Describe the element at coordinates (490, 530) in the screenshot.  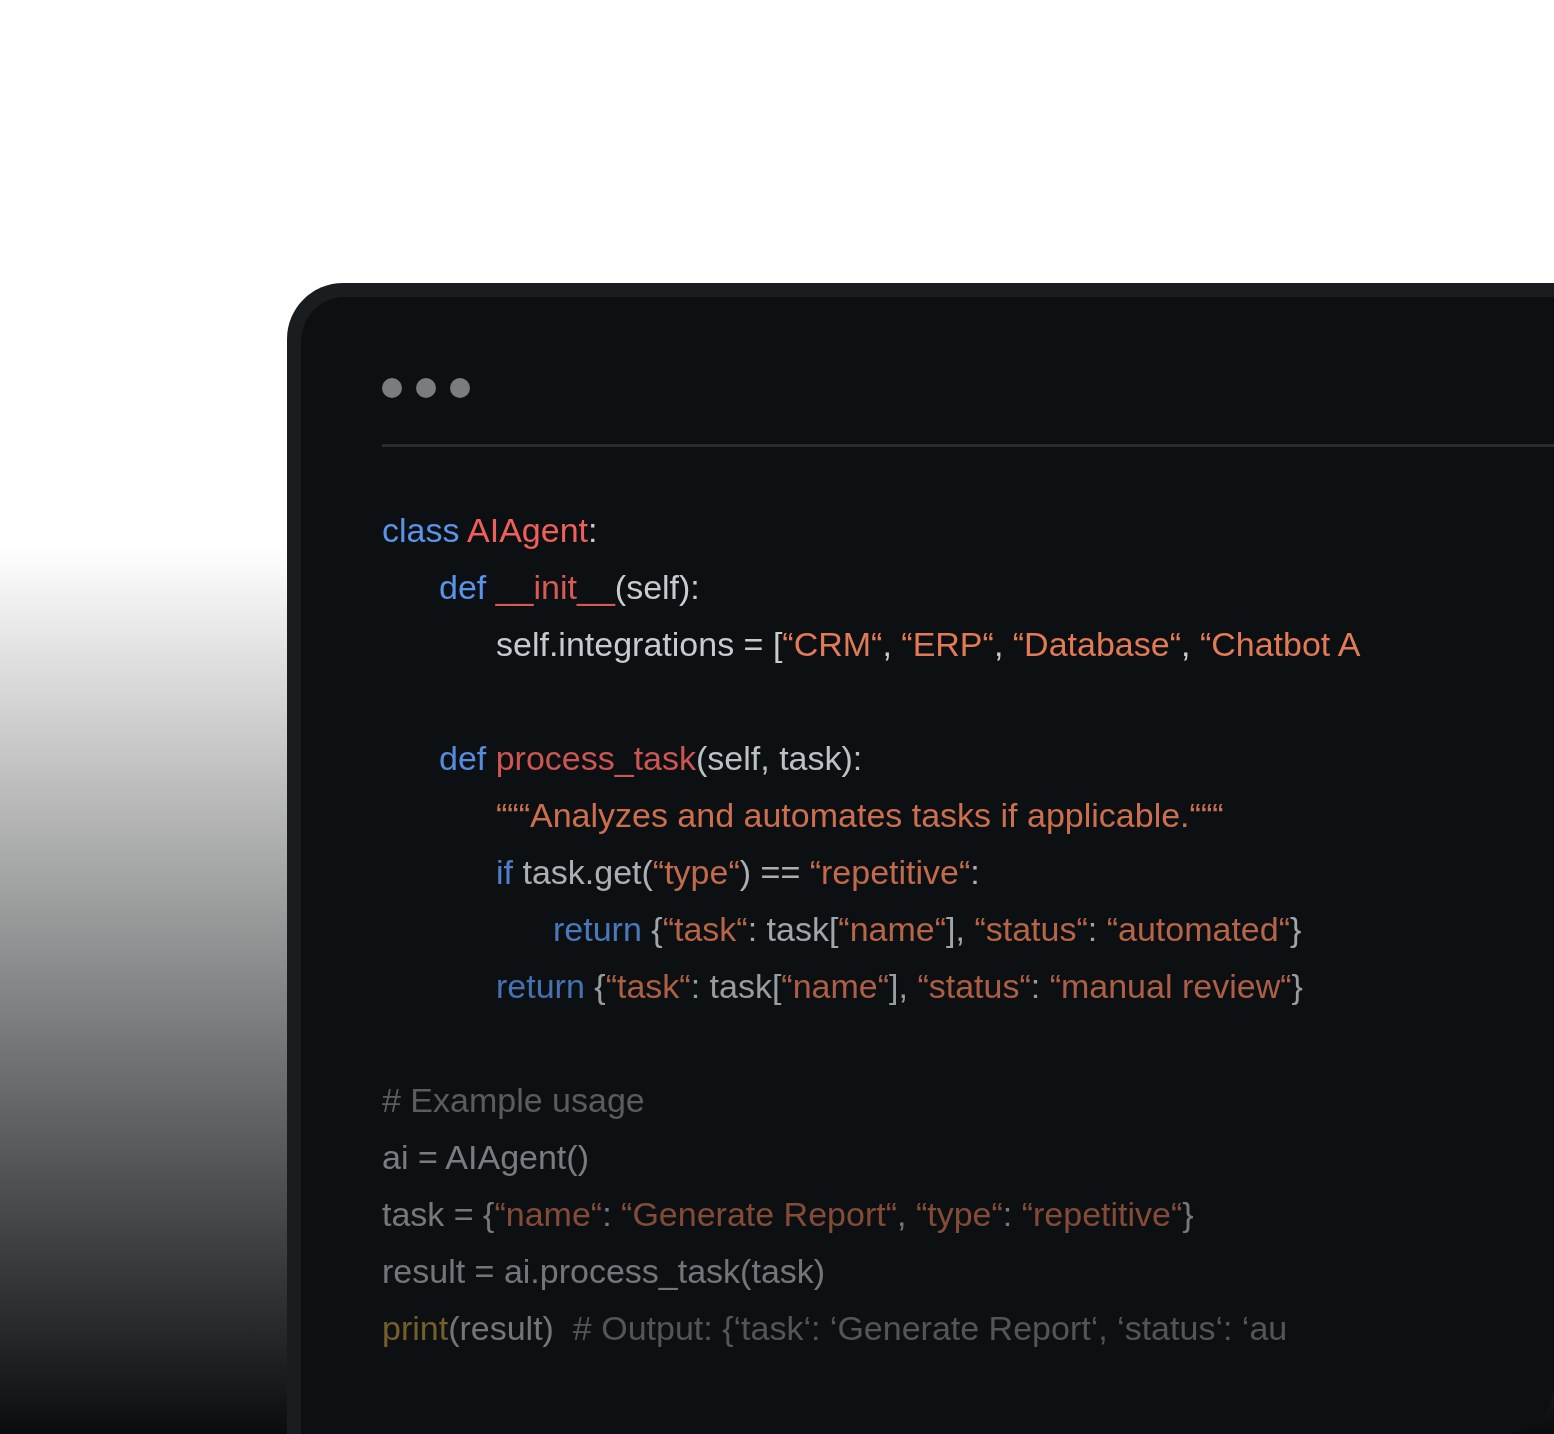
I see `code-line: class AIAgent:` at that location.